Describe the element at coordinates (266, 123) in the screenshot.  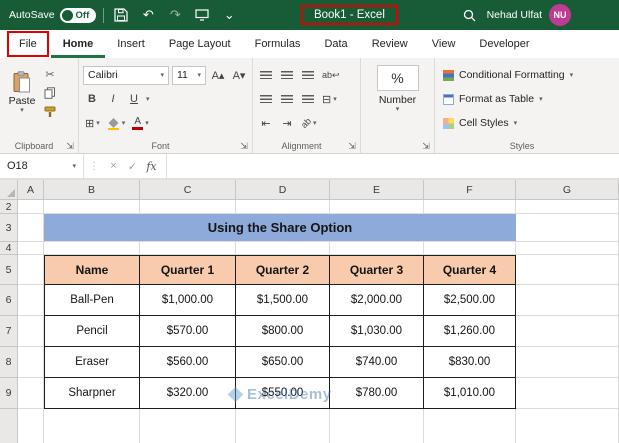
I see `decrease-indent-button: ⇤` at that location.